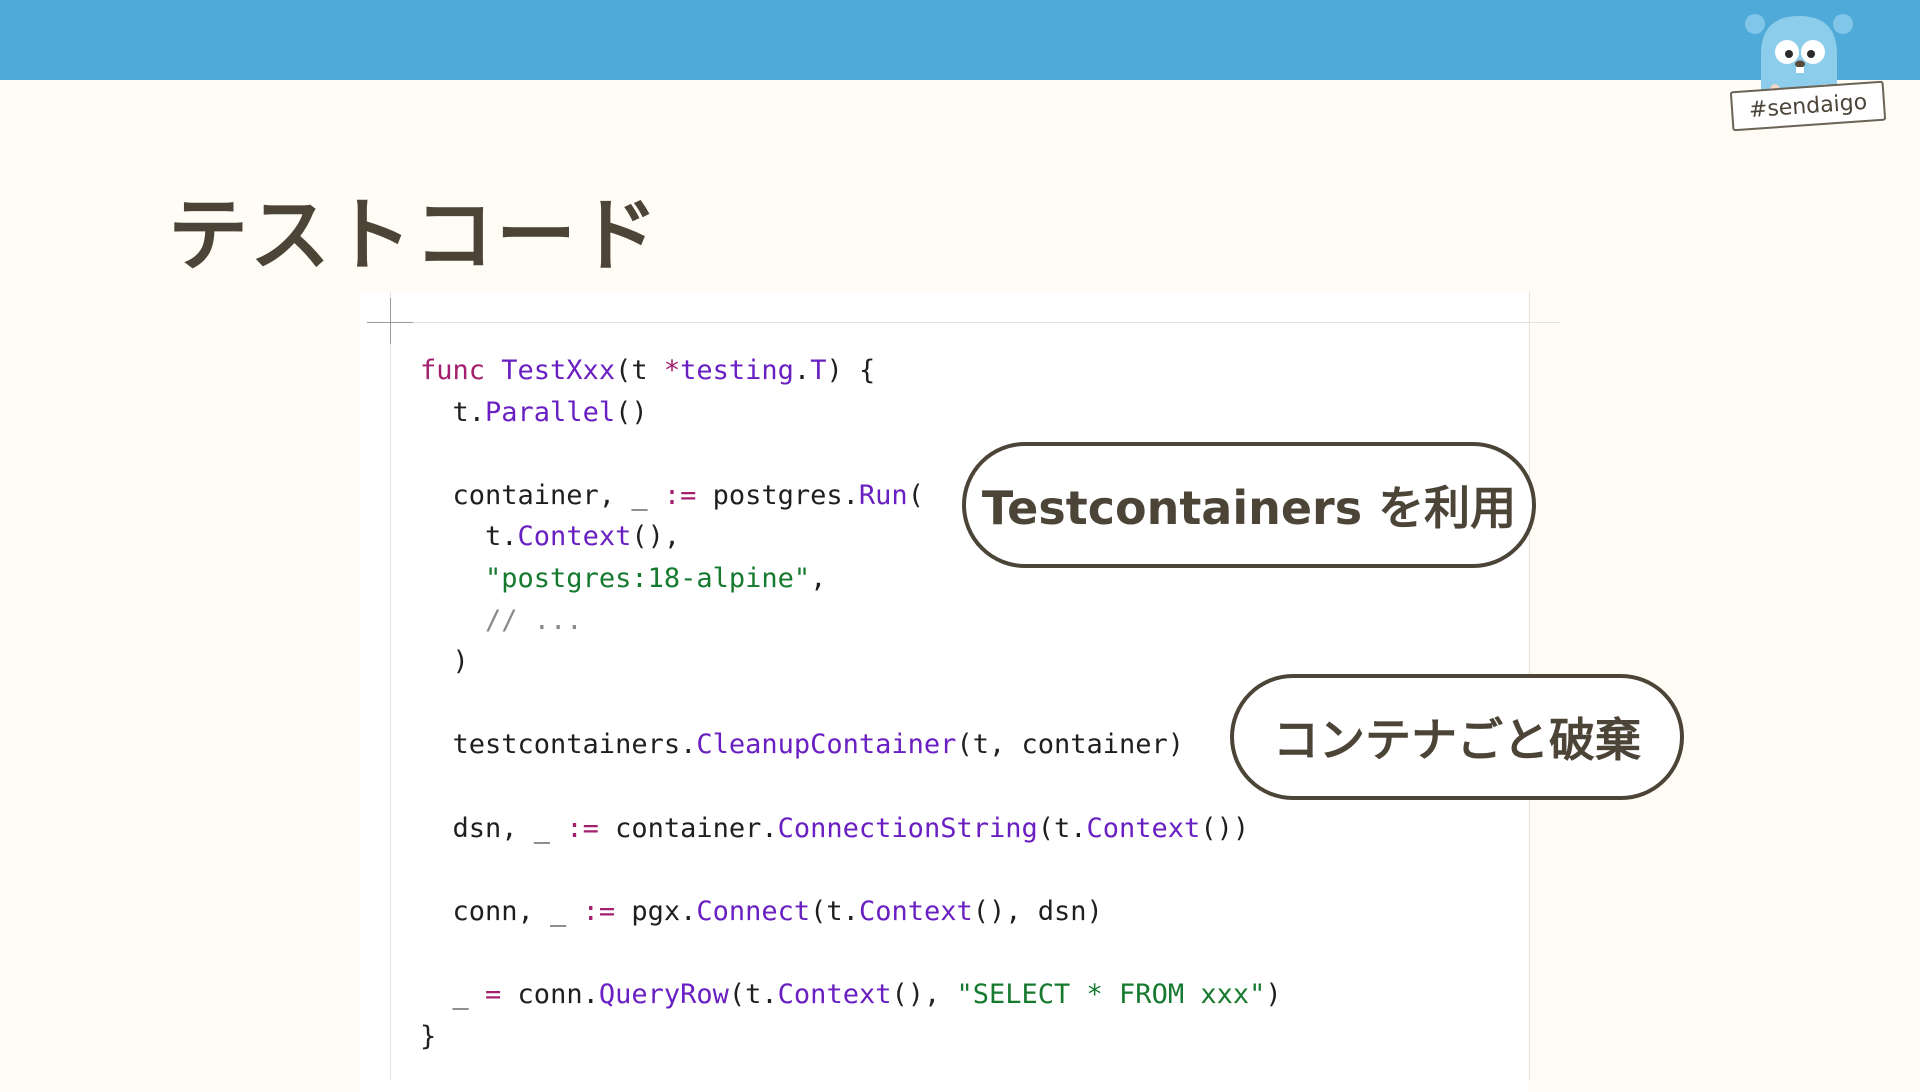  I want to click on crosshair-marker-v, so click(390, 321).